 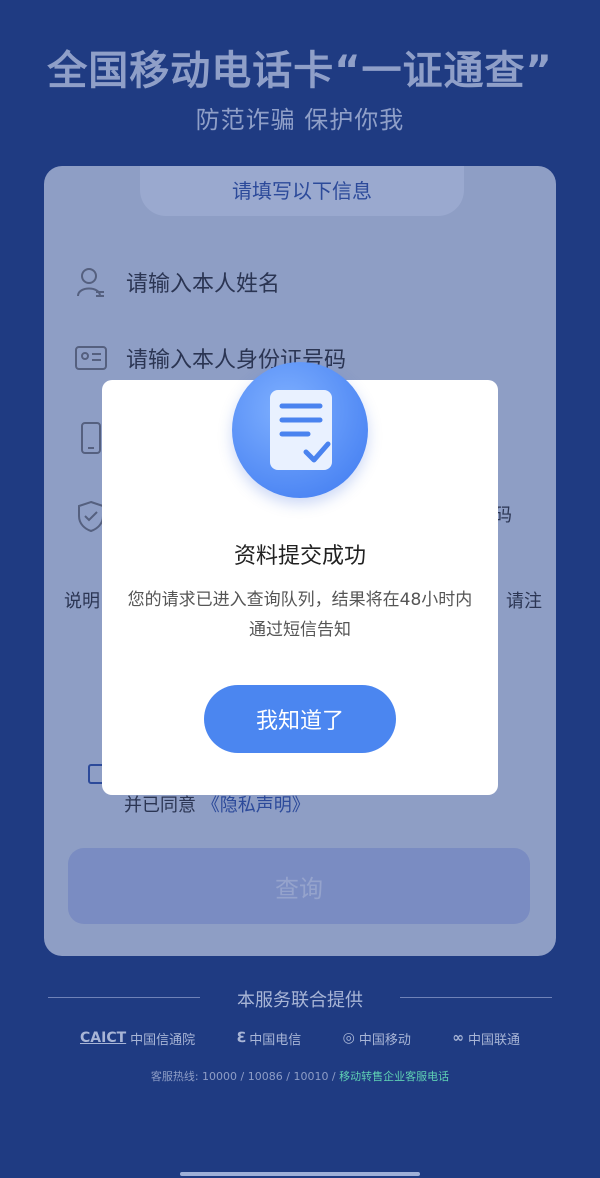 I want to click on acknowledge-button: 我知道了, so click(x=300, y=719).